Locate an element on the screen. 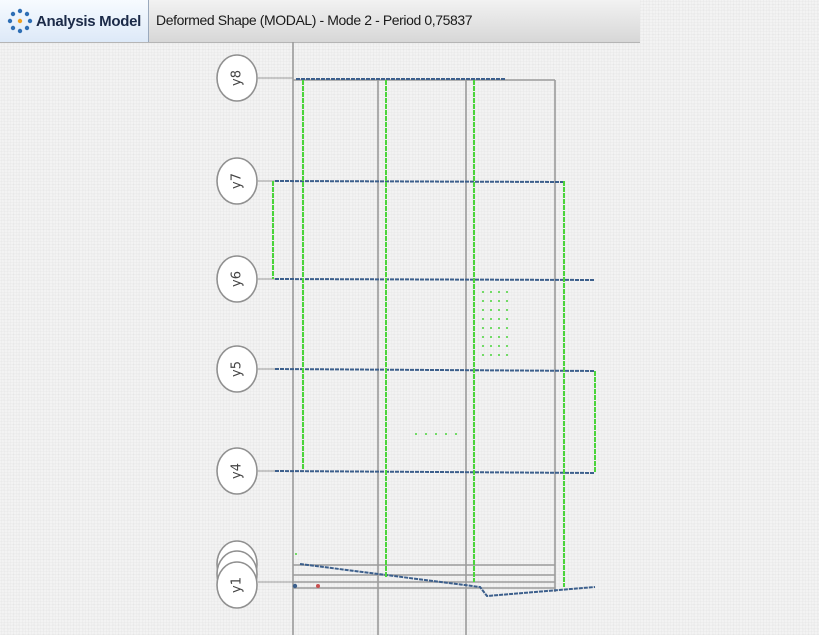  axis-label-y4: y4 is located at coordinates (237, 471).